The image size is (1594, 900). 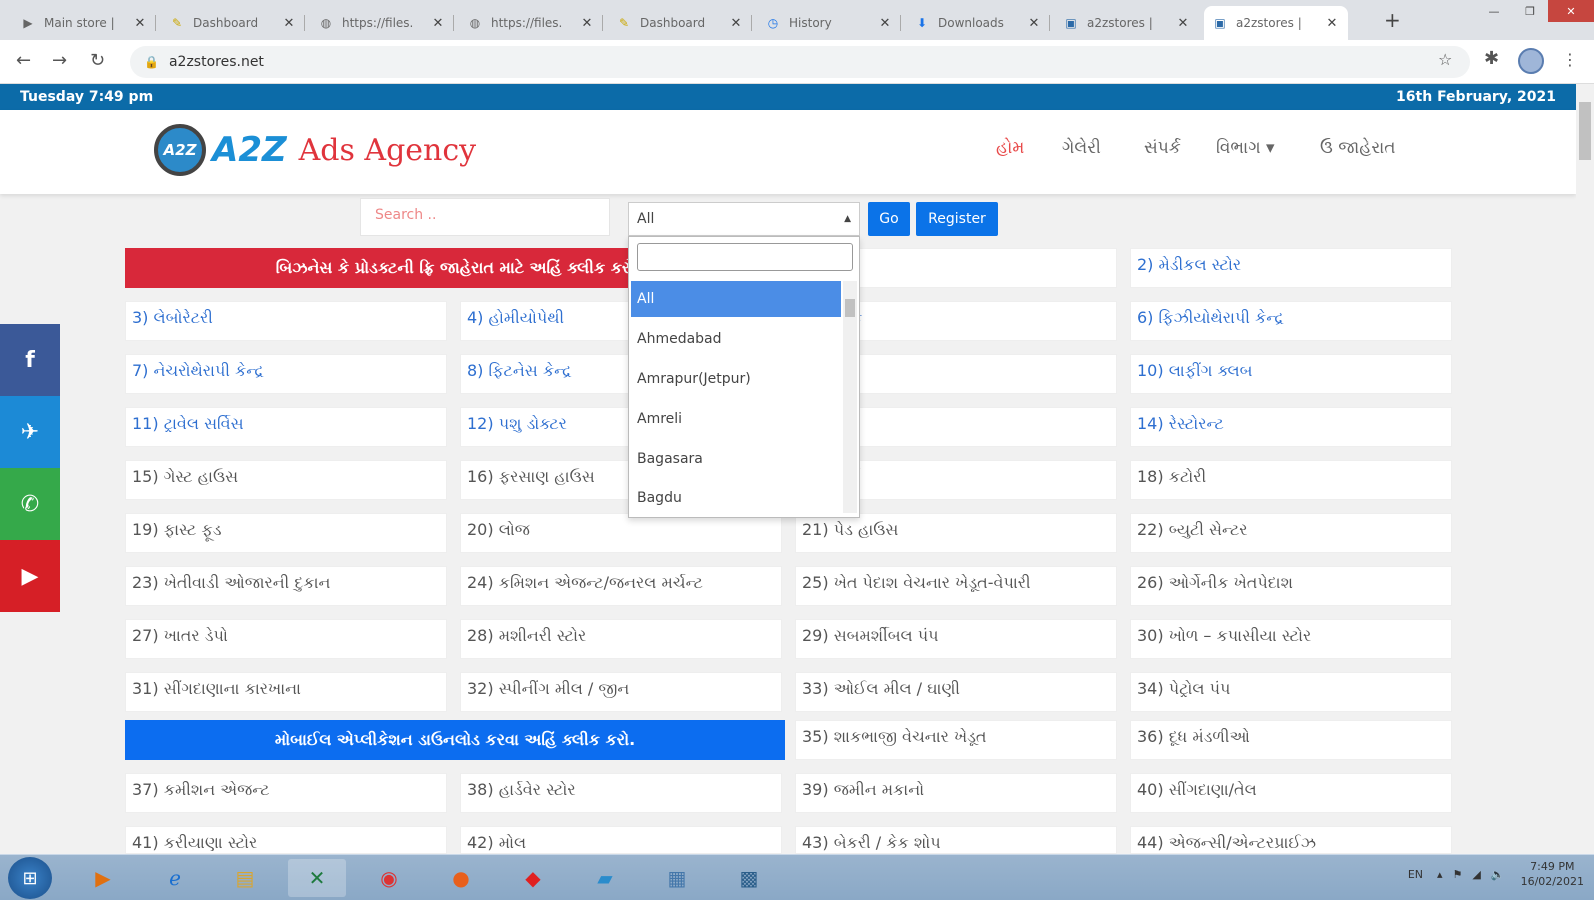 I want to click on category-item: 15) ગેસ્ટ હાઉસ, so click(x=286, y=480).